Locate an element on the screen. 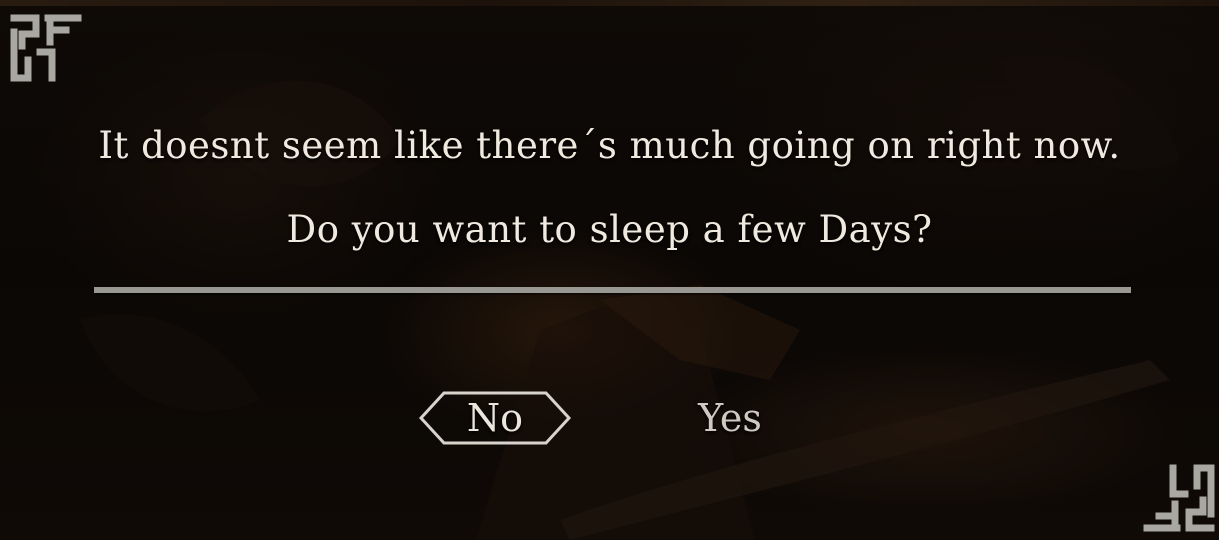 The height and width of the screenshot is (540, 1219). yes-button: Yes is located at coordinates (730, 418).